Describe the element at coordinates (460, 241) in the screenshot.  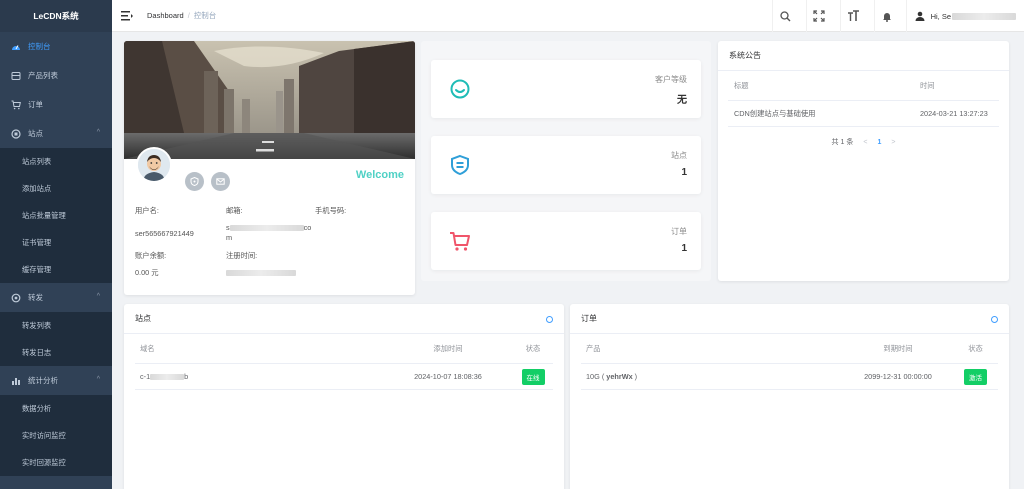
I see `cart-icon` at that location.